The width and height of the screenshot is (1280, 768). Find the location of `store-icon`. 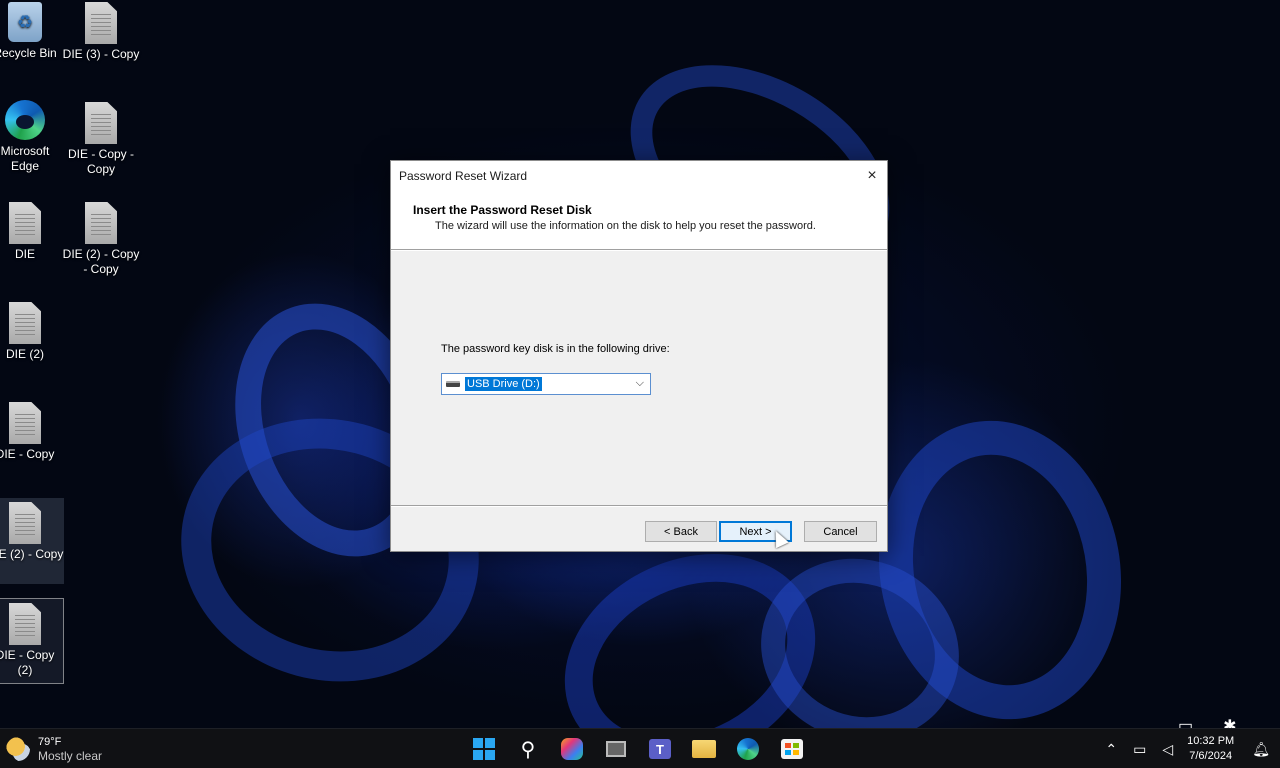

store-icon is located at coordinates (792, 749).